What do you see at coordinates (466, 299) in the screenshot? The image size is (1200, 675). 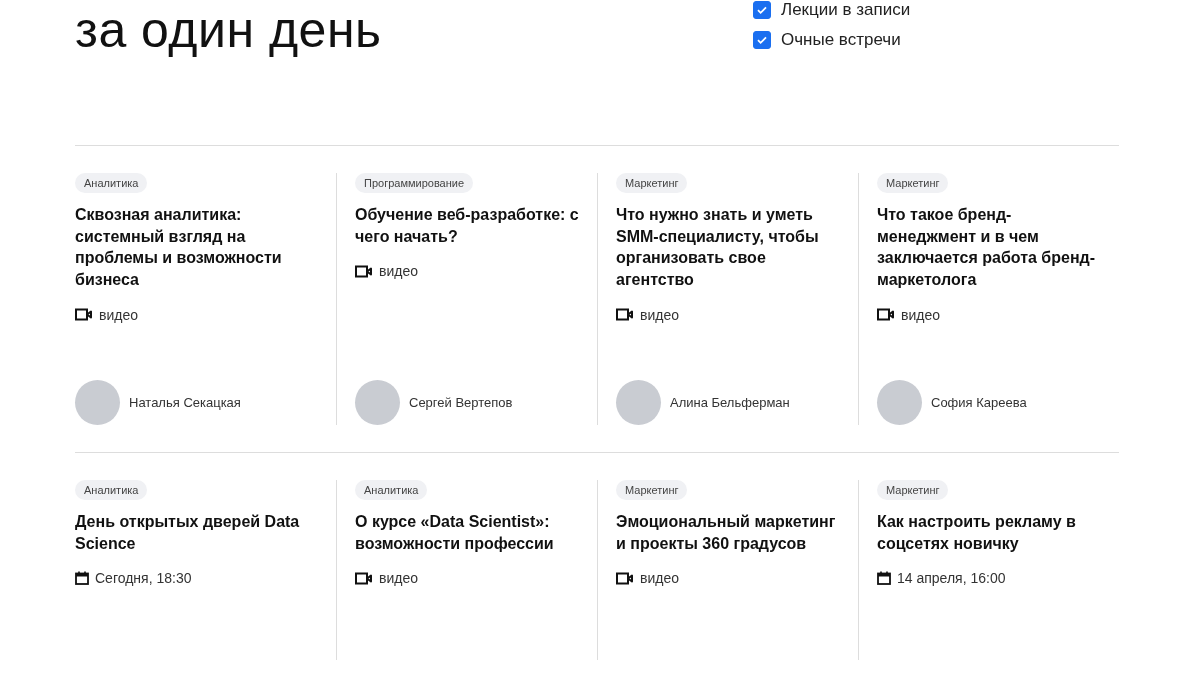 I see `event-card: Программирование Обучение веб-разработке: с чего начать? видео Сергей Вертепов` at bounding box center [466, 299].